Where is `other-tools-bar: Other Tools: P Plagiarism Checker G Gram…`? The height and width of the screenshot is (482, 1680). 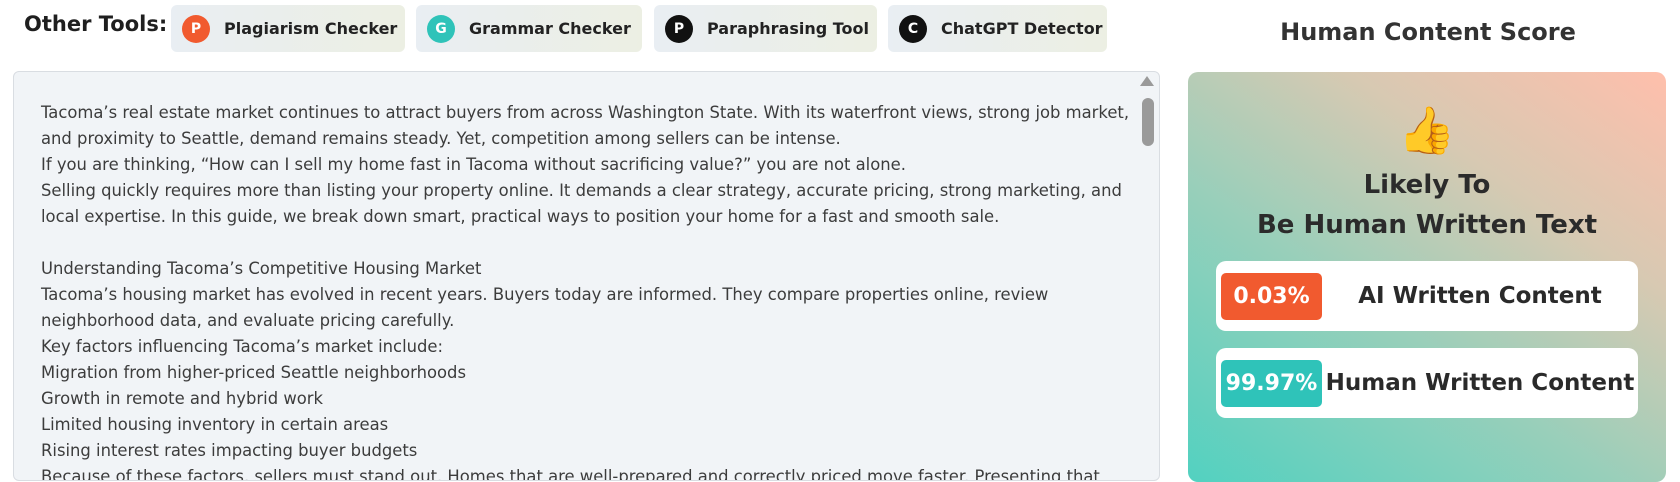 other-tools-bar: Other Tools: P Plagiarism Checker G Gram… is located at coordinates (560, 30).